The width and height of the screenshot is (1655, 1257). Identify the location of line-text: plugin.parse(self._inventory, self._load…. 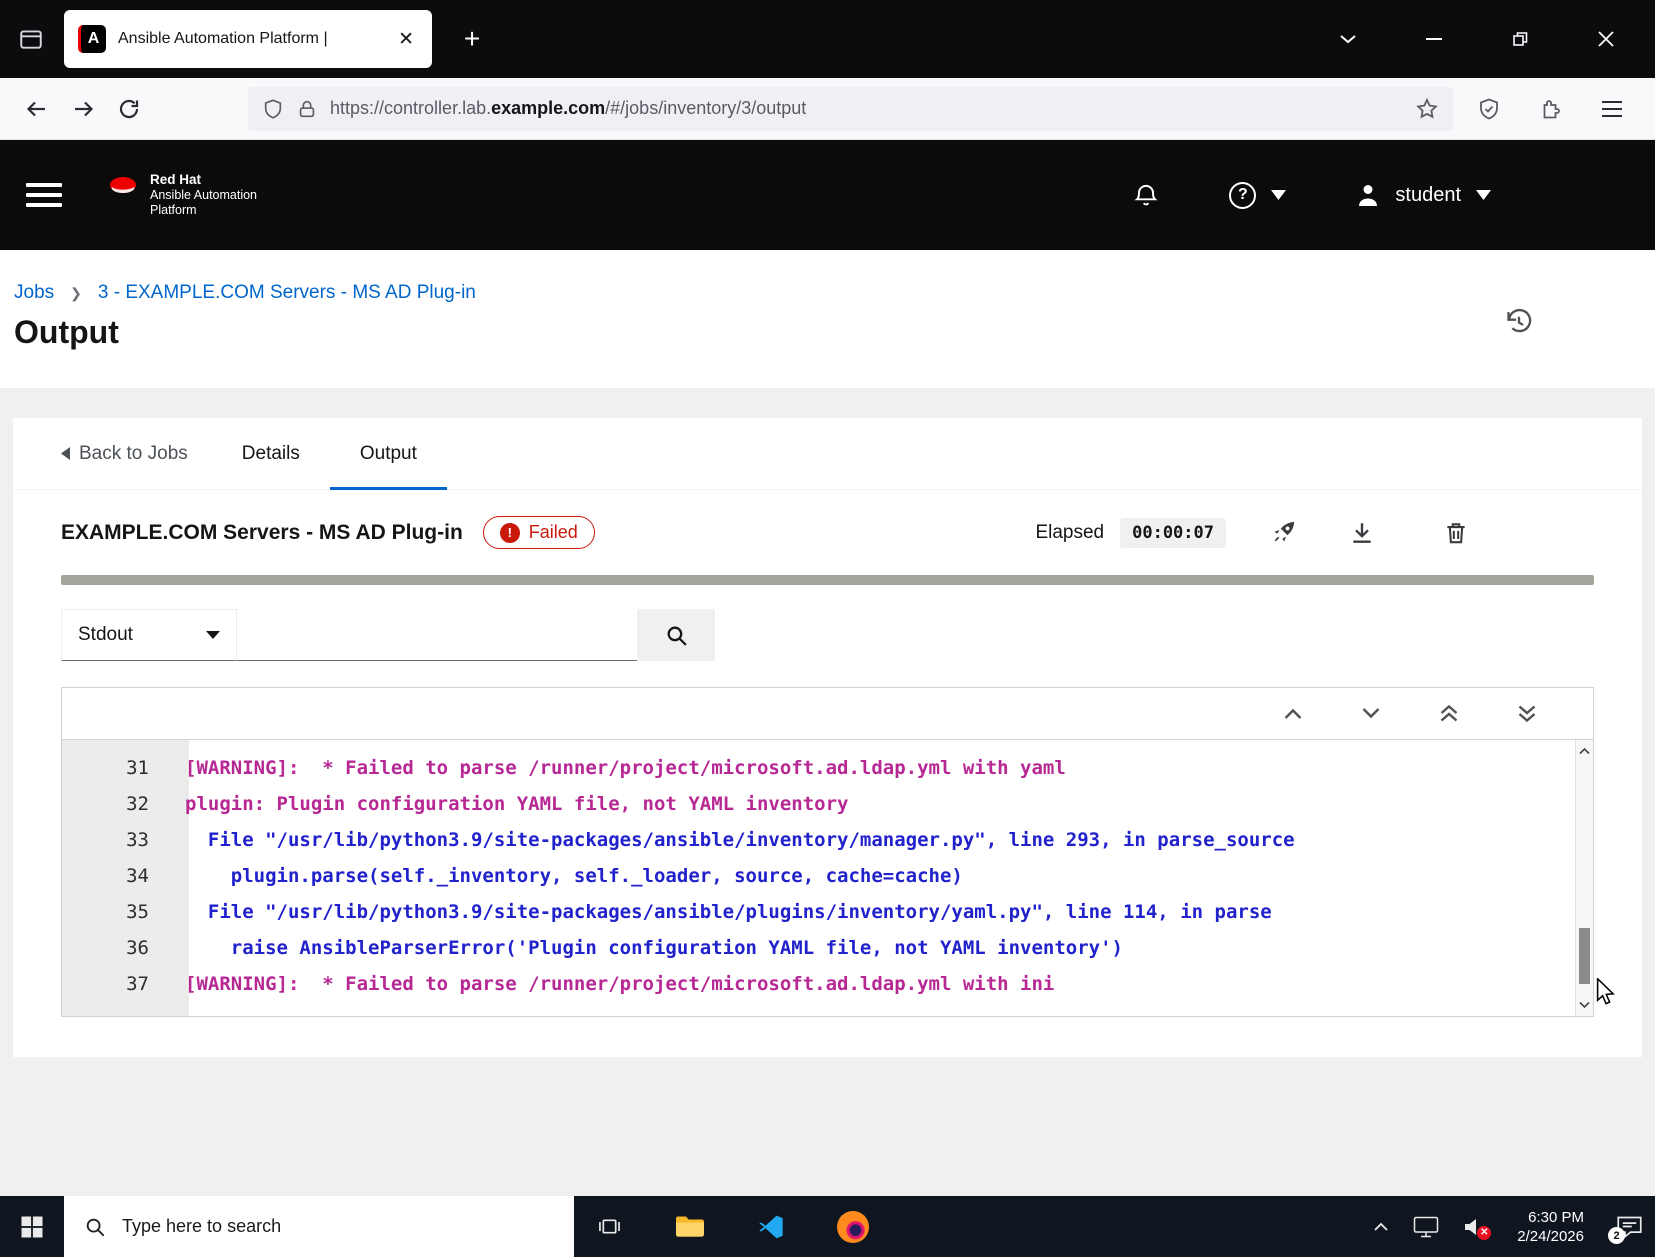
(574, 876).